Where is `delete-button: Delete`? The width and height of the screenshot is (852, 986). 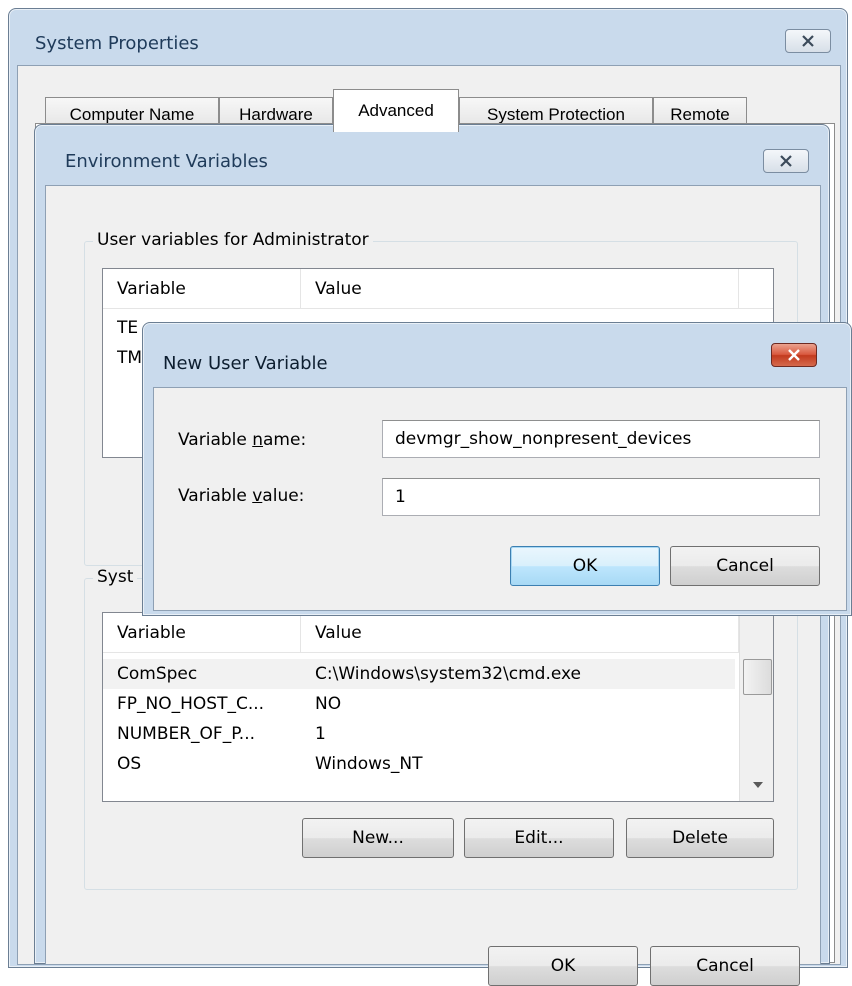 delete-button: Delete is located at coordinates (700, 838).